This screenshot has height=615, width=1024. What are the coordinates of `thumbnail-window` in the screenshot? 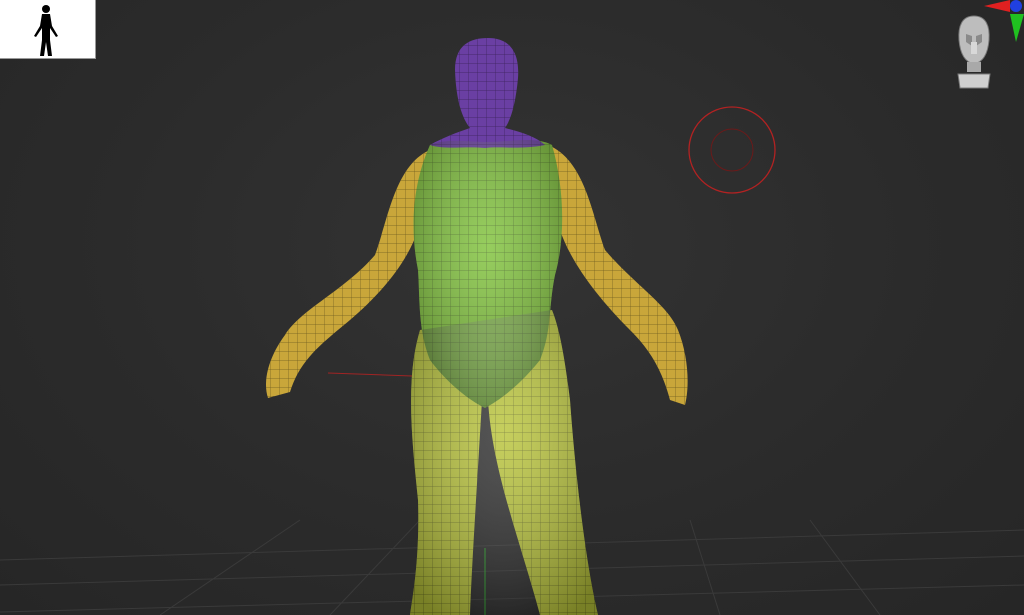 It's located at (48, 29).